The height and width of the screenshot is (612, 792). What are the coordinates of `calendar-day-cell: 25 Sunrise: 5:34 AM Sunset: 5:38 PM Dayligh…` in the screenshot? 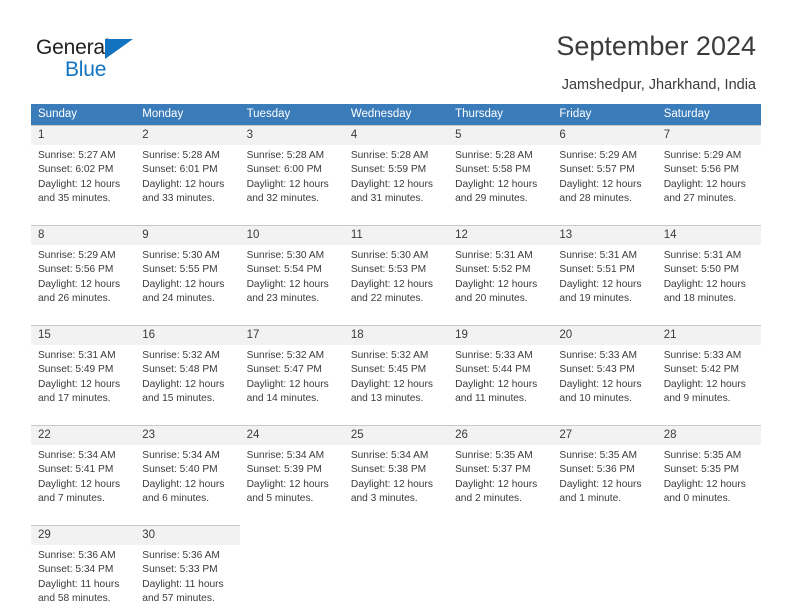 It's located at (396, 470).